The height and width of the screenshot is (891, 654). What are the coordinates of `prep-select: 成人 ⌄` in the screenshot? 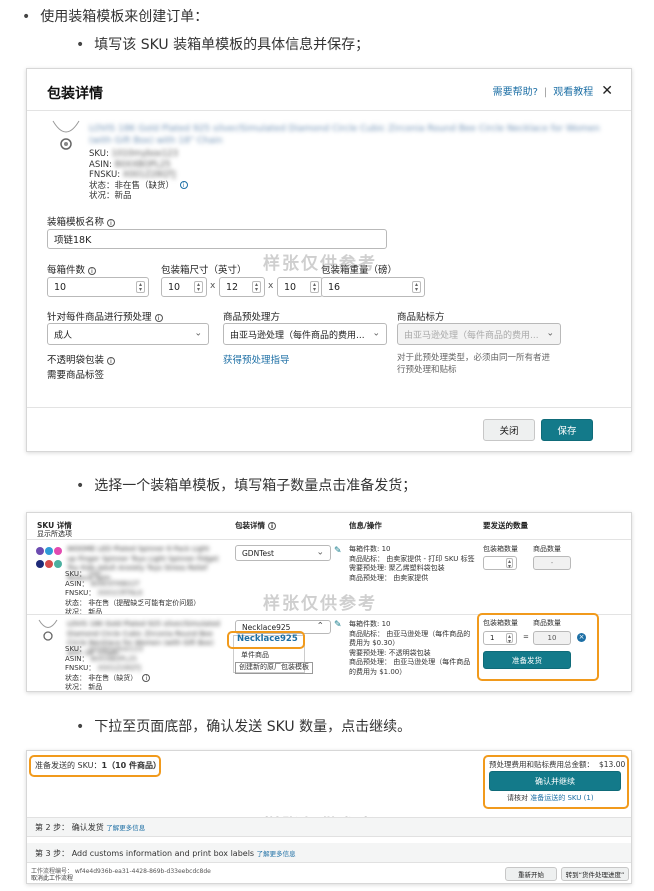 It's located at (128, 334).